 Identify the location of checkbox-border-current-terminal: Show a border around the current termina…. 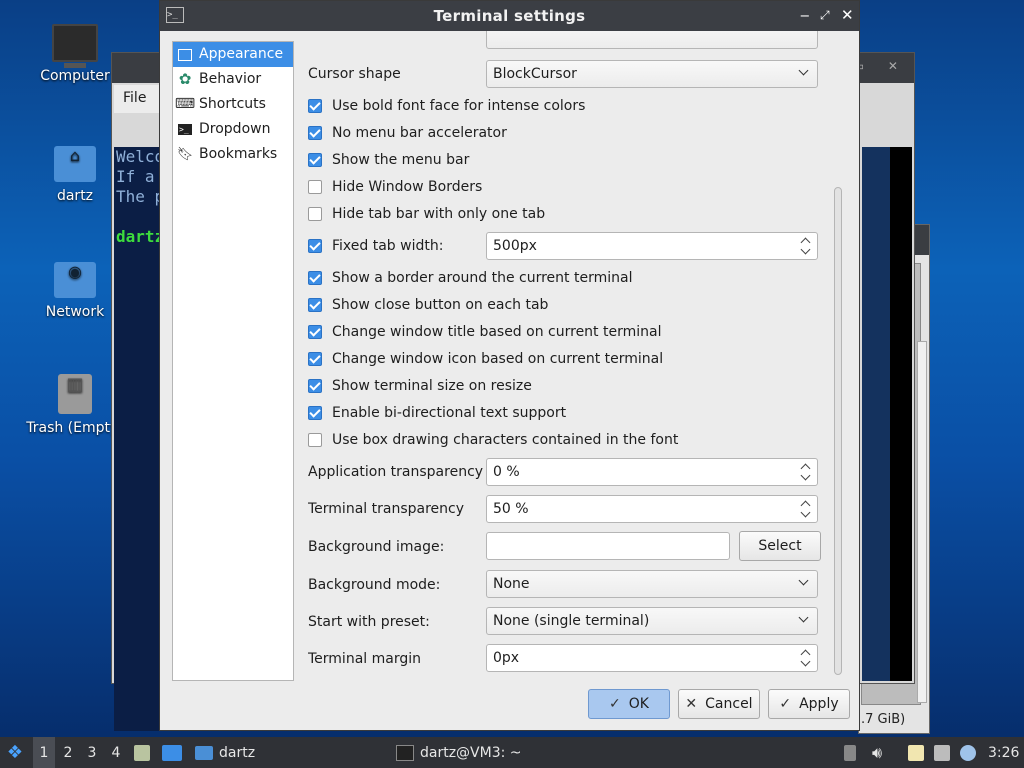
(470, 278).